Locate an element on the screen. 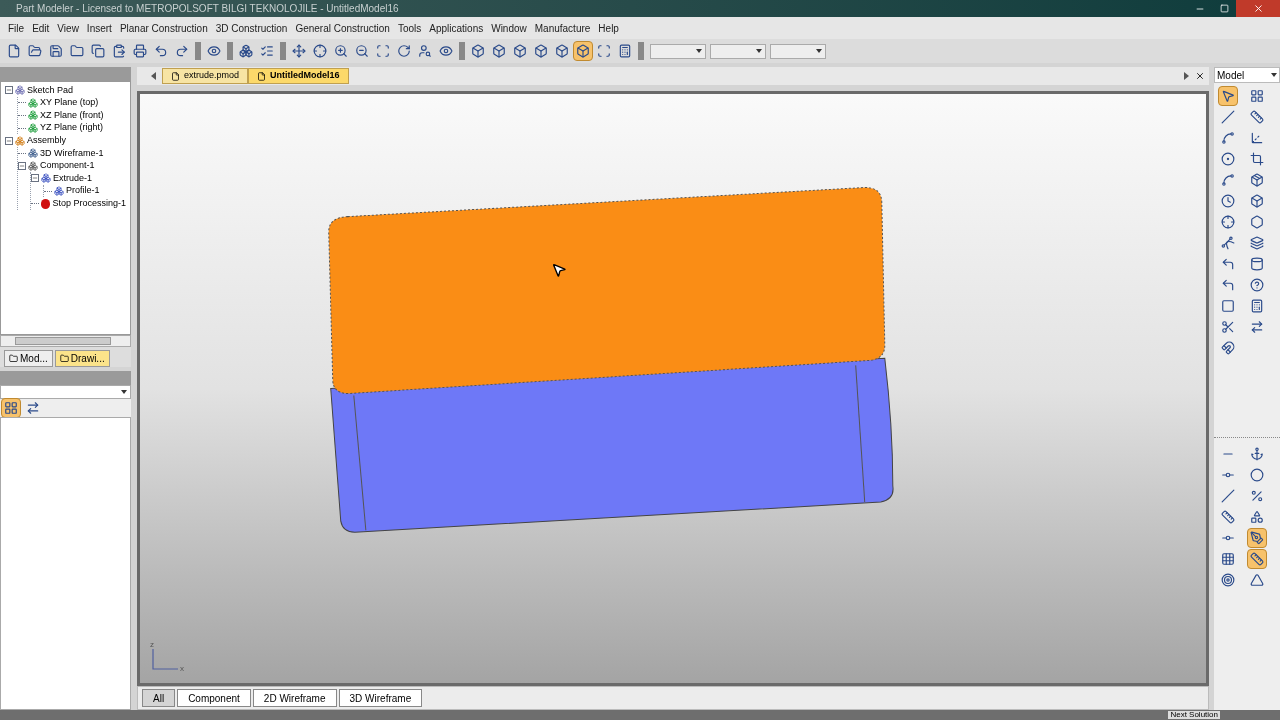 The image size is (1280, 720). zoom-in-icon is located at coordinates (341, 51).